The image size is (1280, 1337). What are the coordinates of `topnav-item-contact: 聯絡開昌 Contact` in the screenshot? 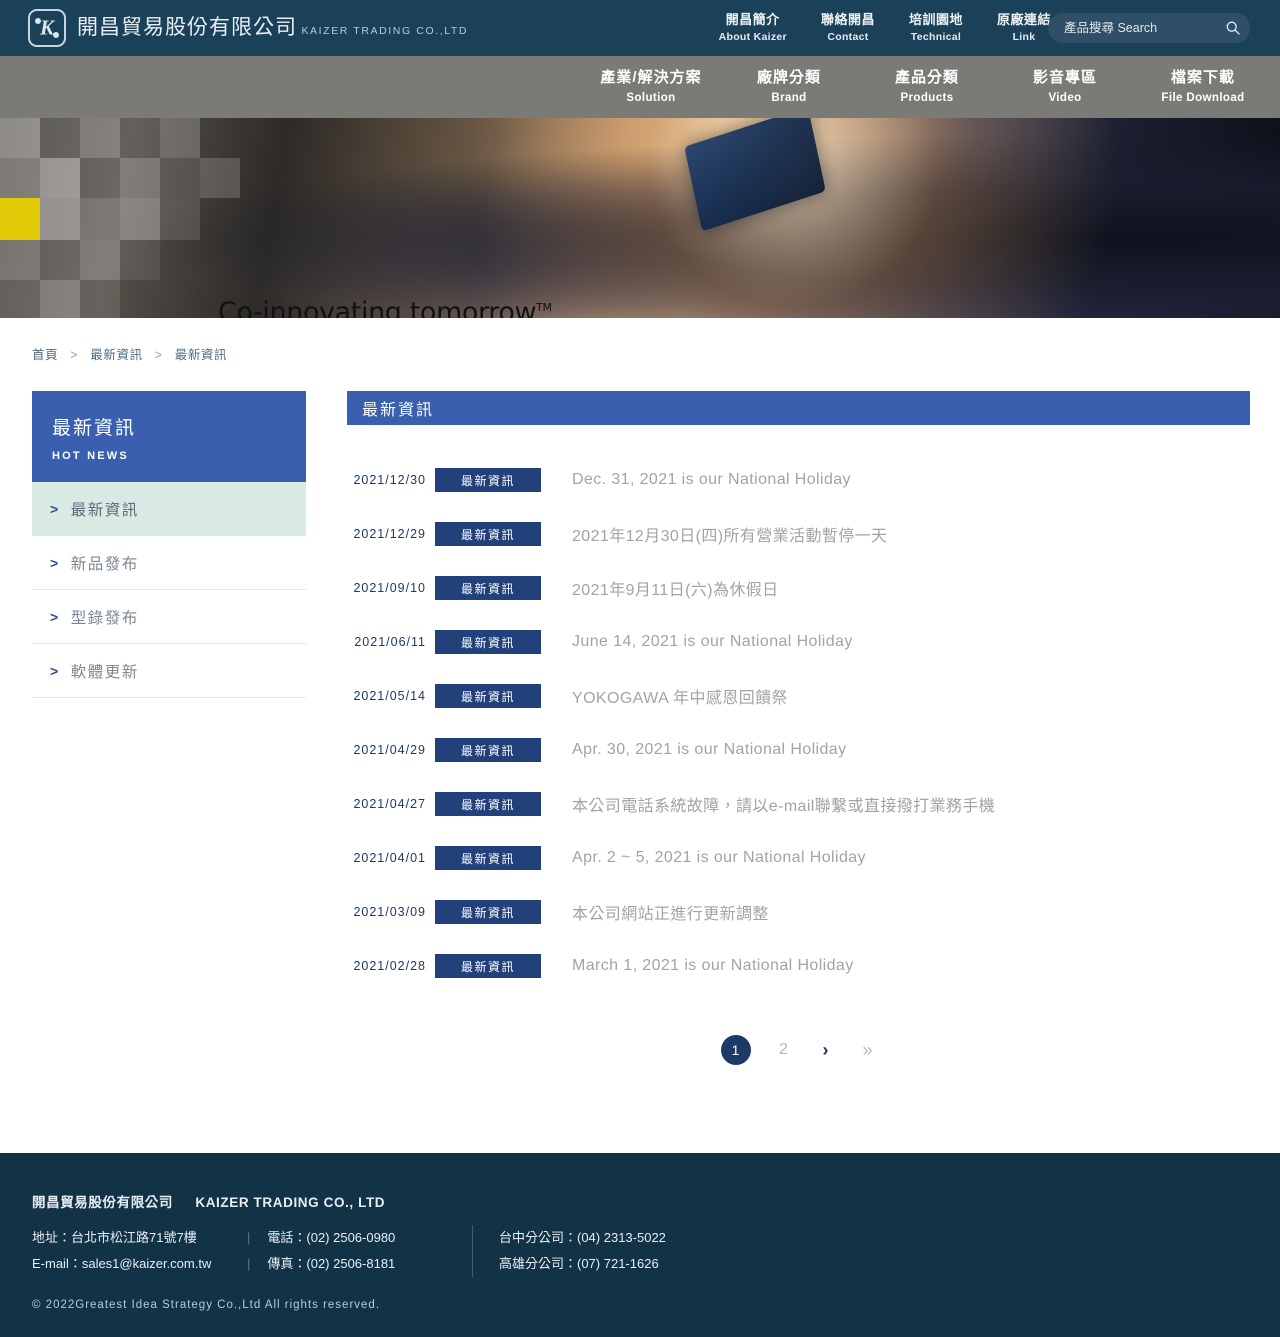 It's located at (848, 27).